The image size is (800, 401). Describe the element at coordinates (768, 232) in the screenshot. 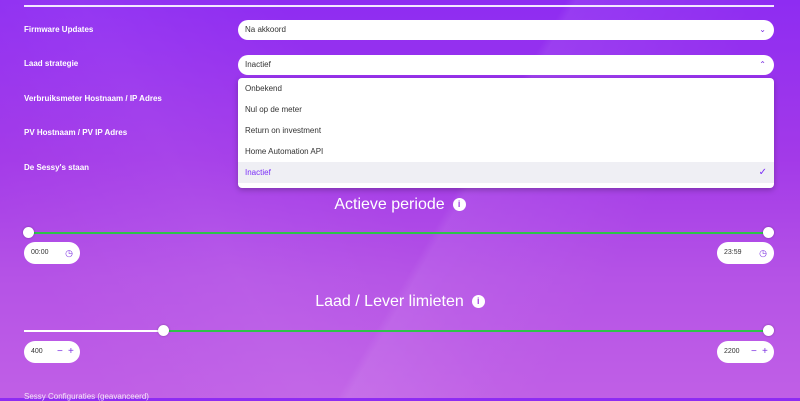

I see `active-period-end-handle` at that location.